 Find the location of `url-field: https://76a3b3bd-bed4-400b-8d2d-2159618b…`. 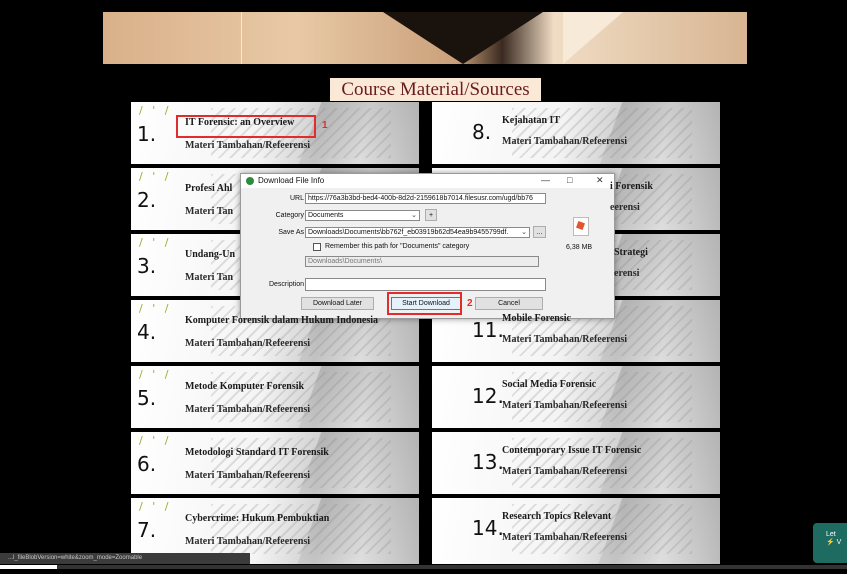

url-field: https://76a3b3bd-bed4-400b-8d2d-2159618b… is located at coordinates (425, 198).